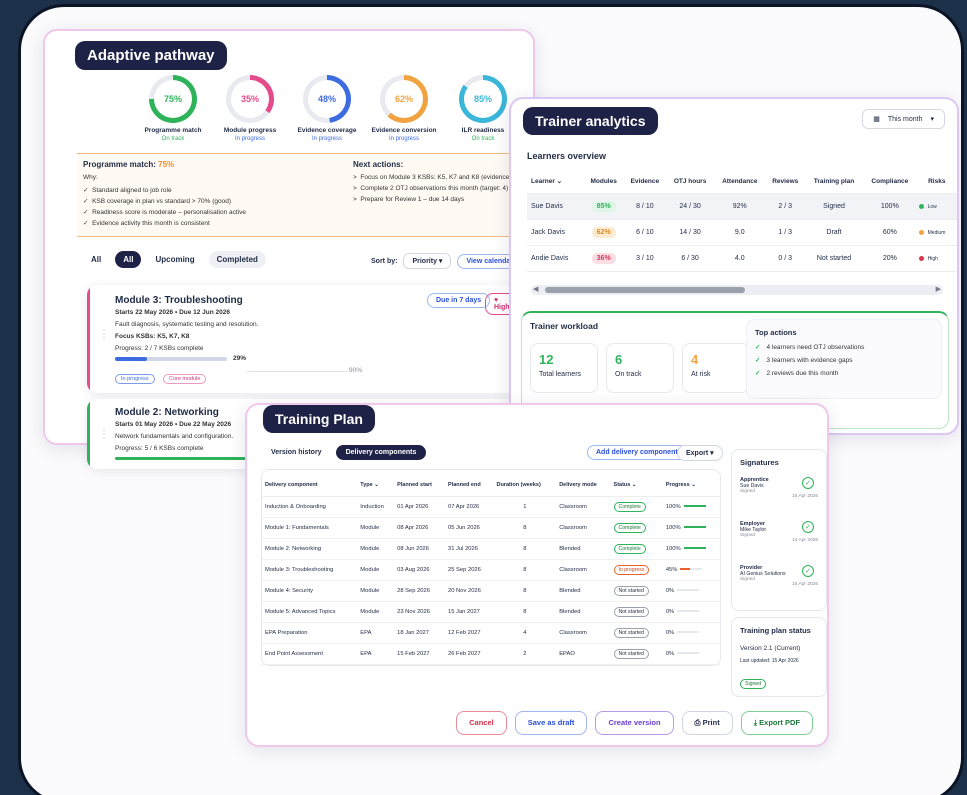  Describe the element at coordinates (876, 119) in the screenshot. I see `calendar-icon: ▦` at that location.